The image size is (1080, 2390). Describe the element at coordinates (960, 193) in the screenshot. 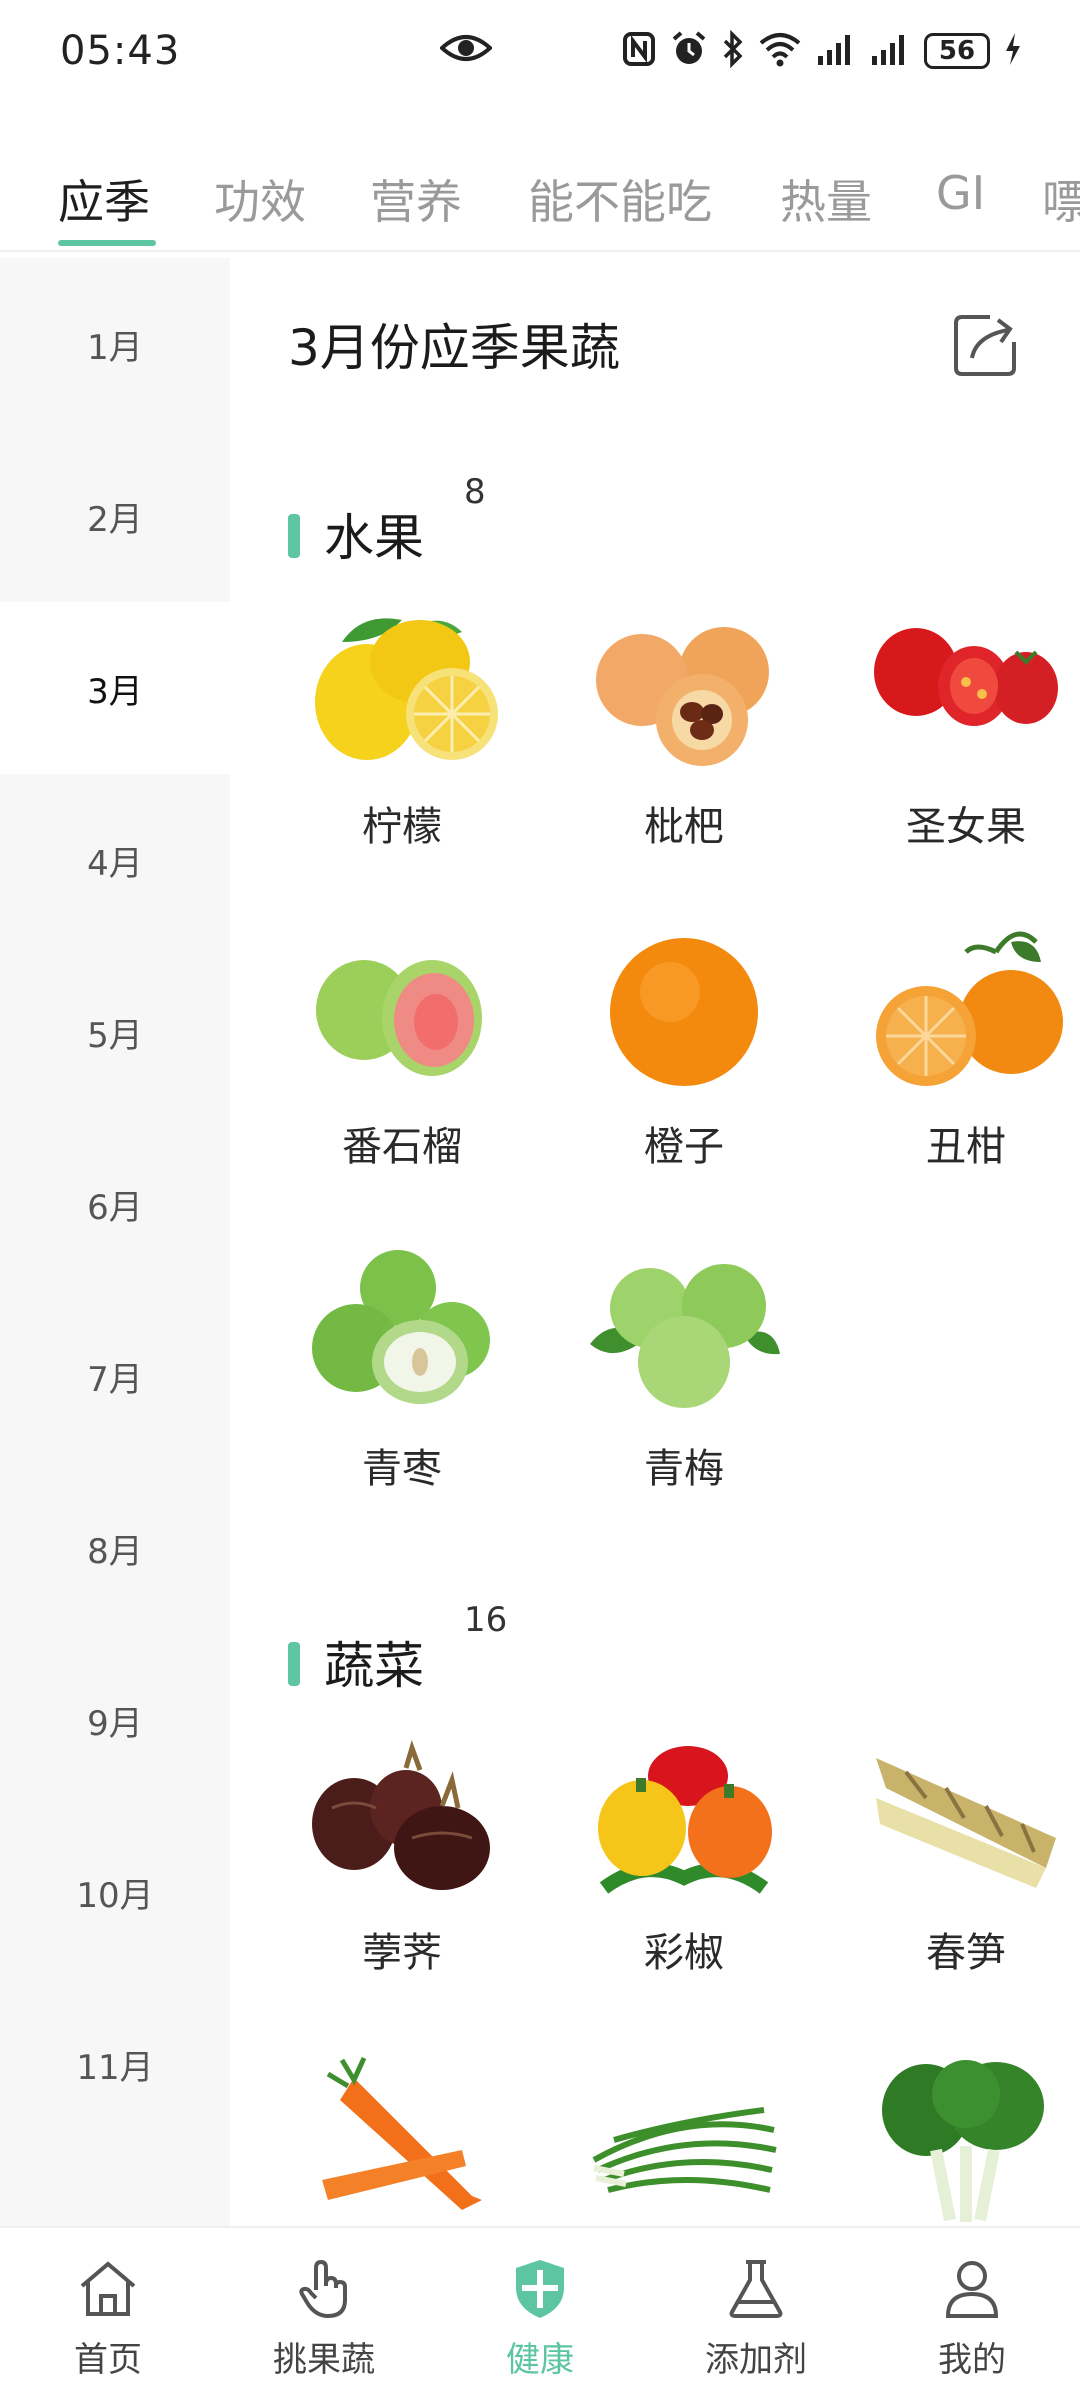

I see `tab-gi: GI` at that location.